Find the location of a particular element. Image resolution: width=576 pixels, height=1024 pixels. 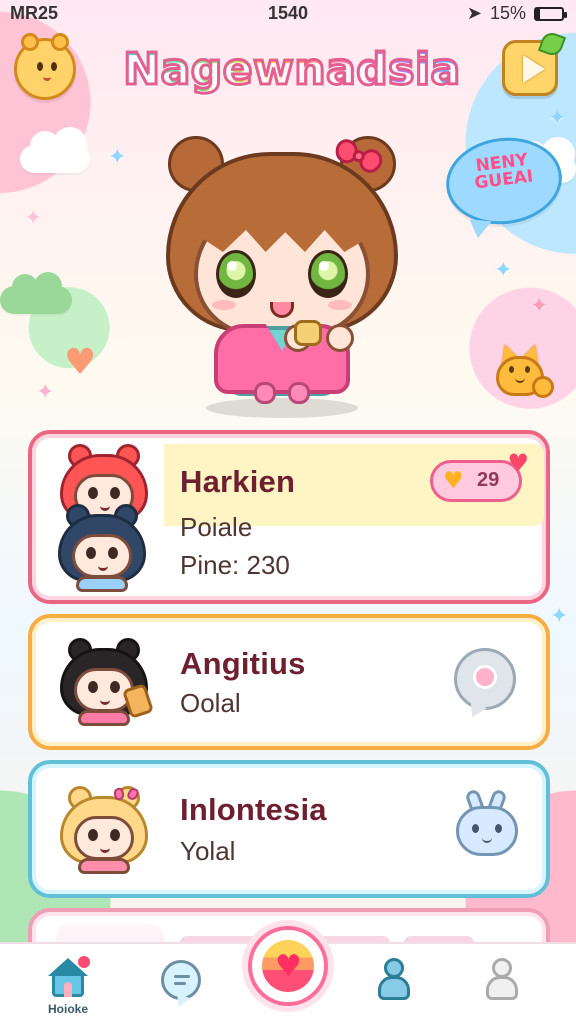

home-icon is located at coordinates (68, 977).